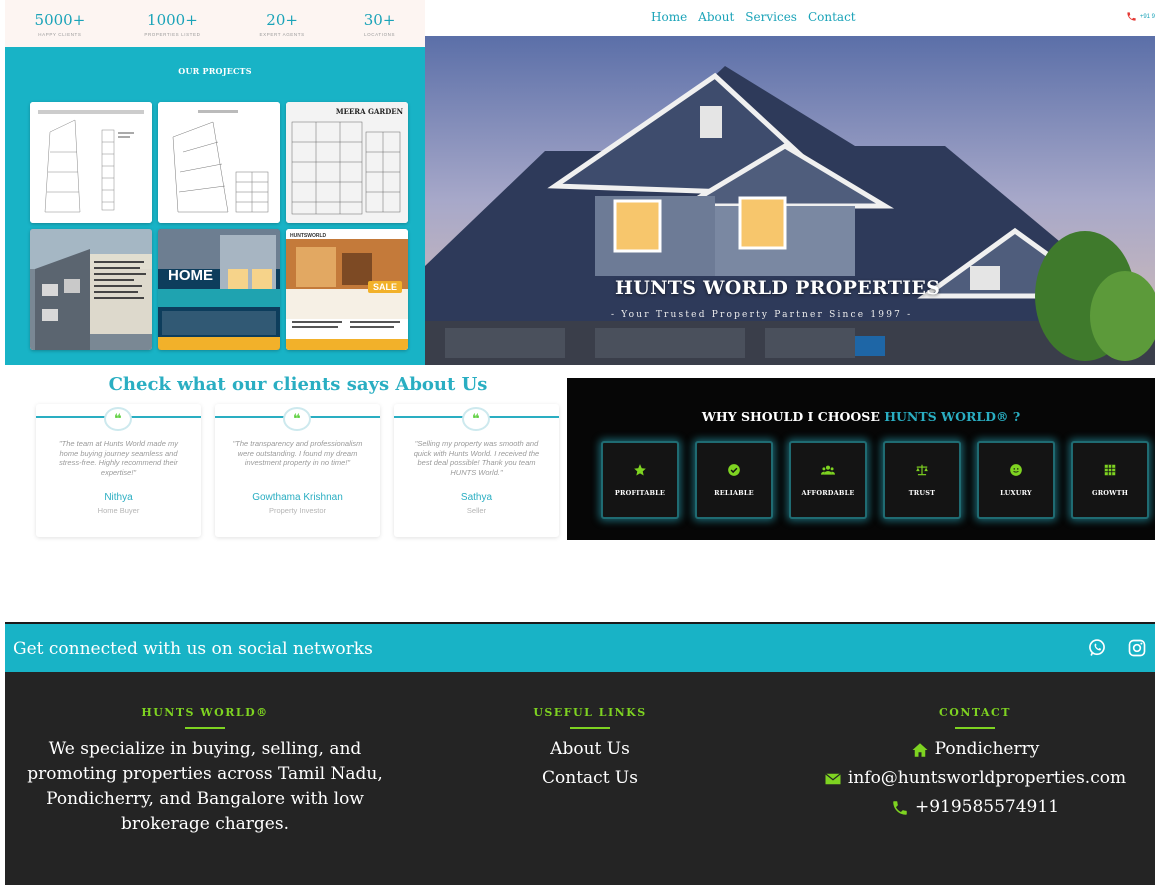 The image size is (1155, 885). What do you see at coordinates (60, 19) in the screenshot?
I see `stat-value: 5000+` at bounding box center [60, 19].